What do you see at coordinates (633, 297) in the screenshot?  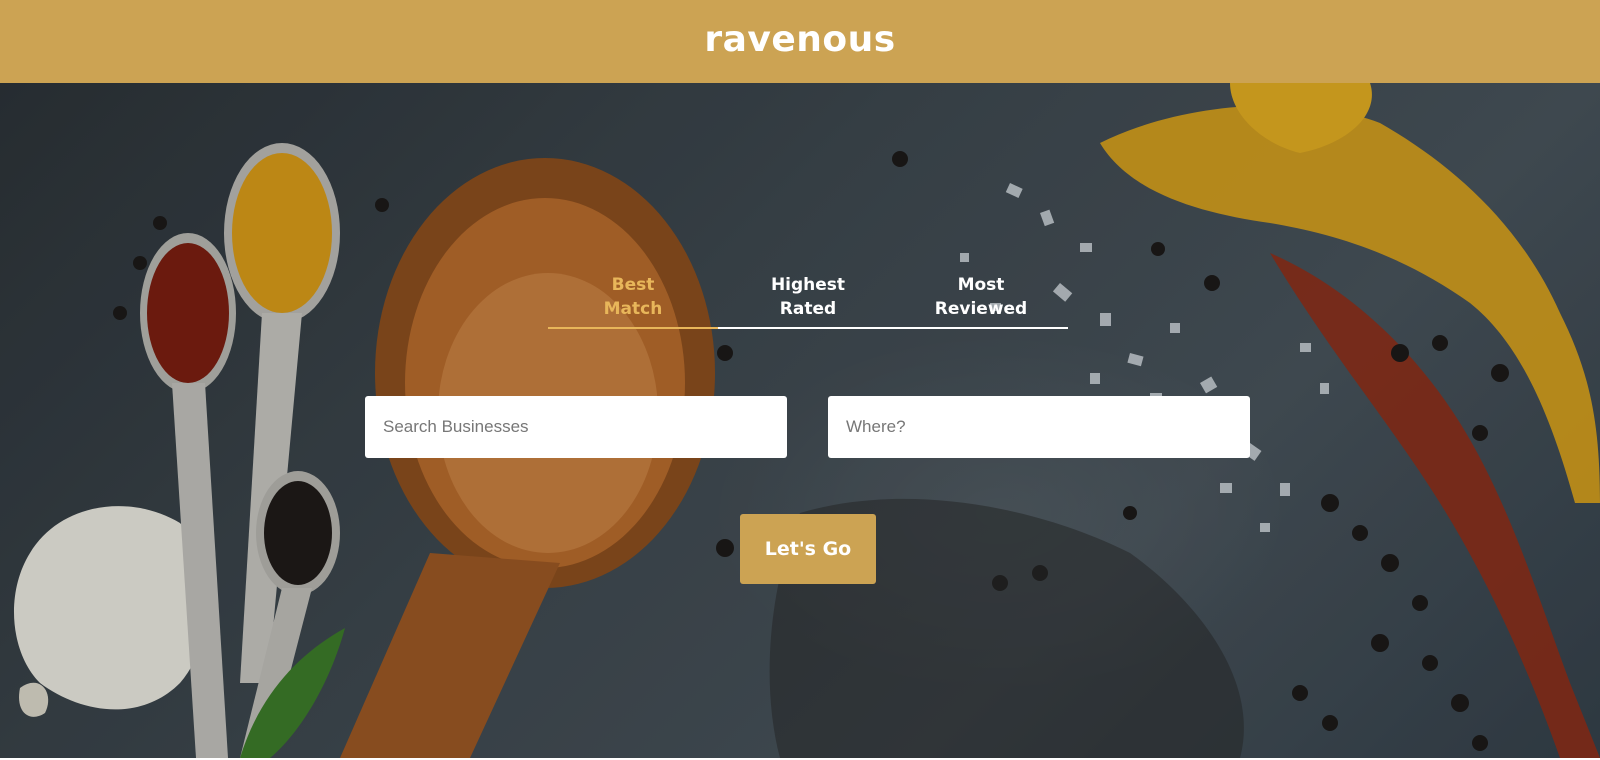 I see `sort-tab-best-match: Best Match` at bounding box center [633, 297].